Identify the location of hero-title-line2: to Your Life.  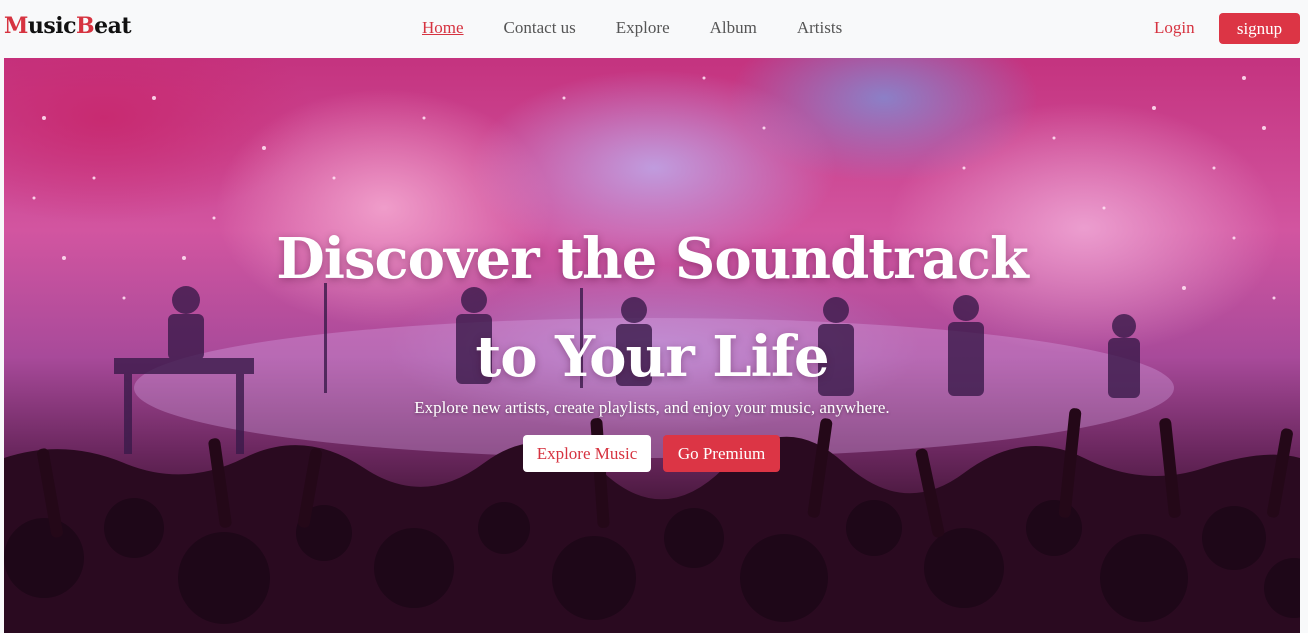
(652, 357).